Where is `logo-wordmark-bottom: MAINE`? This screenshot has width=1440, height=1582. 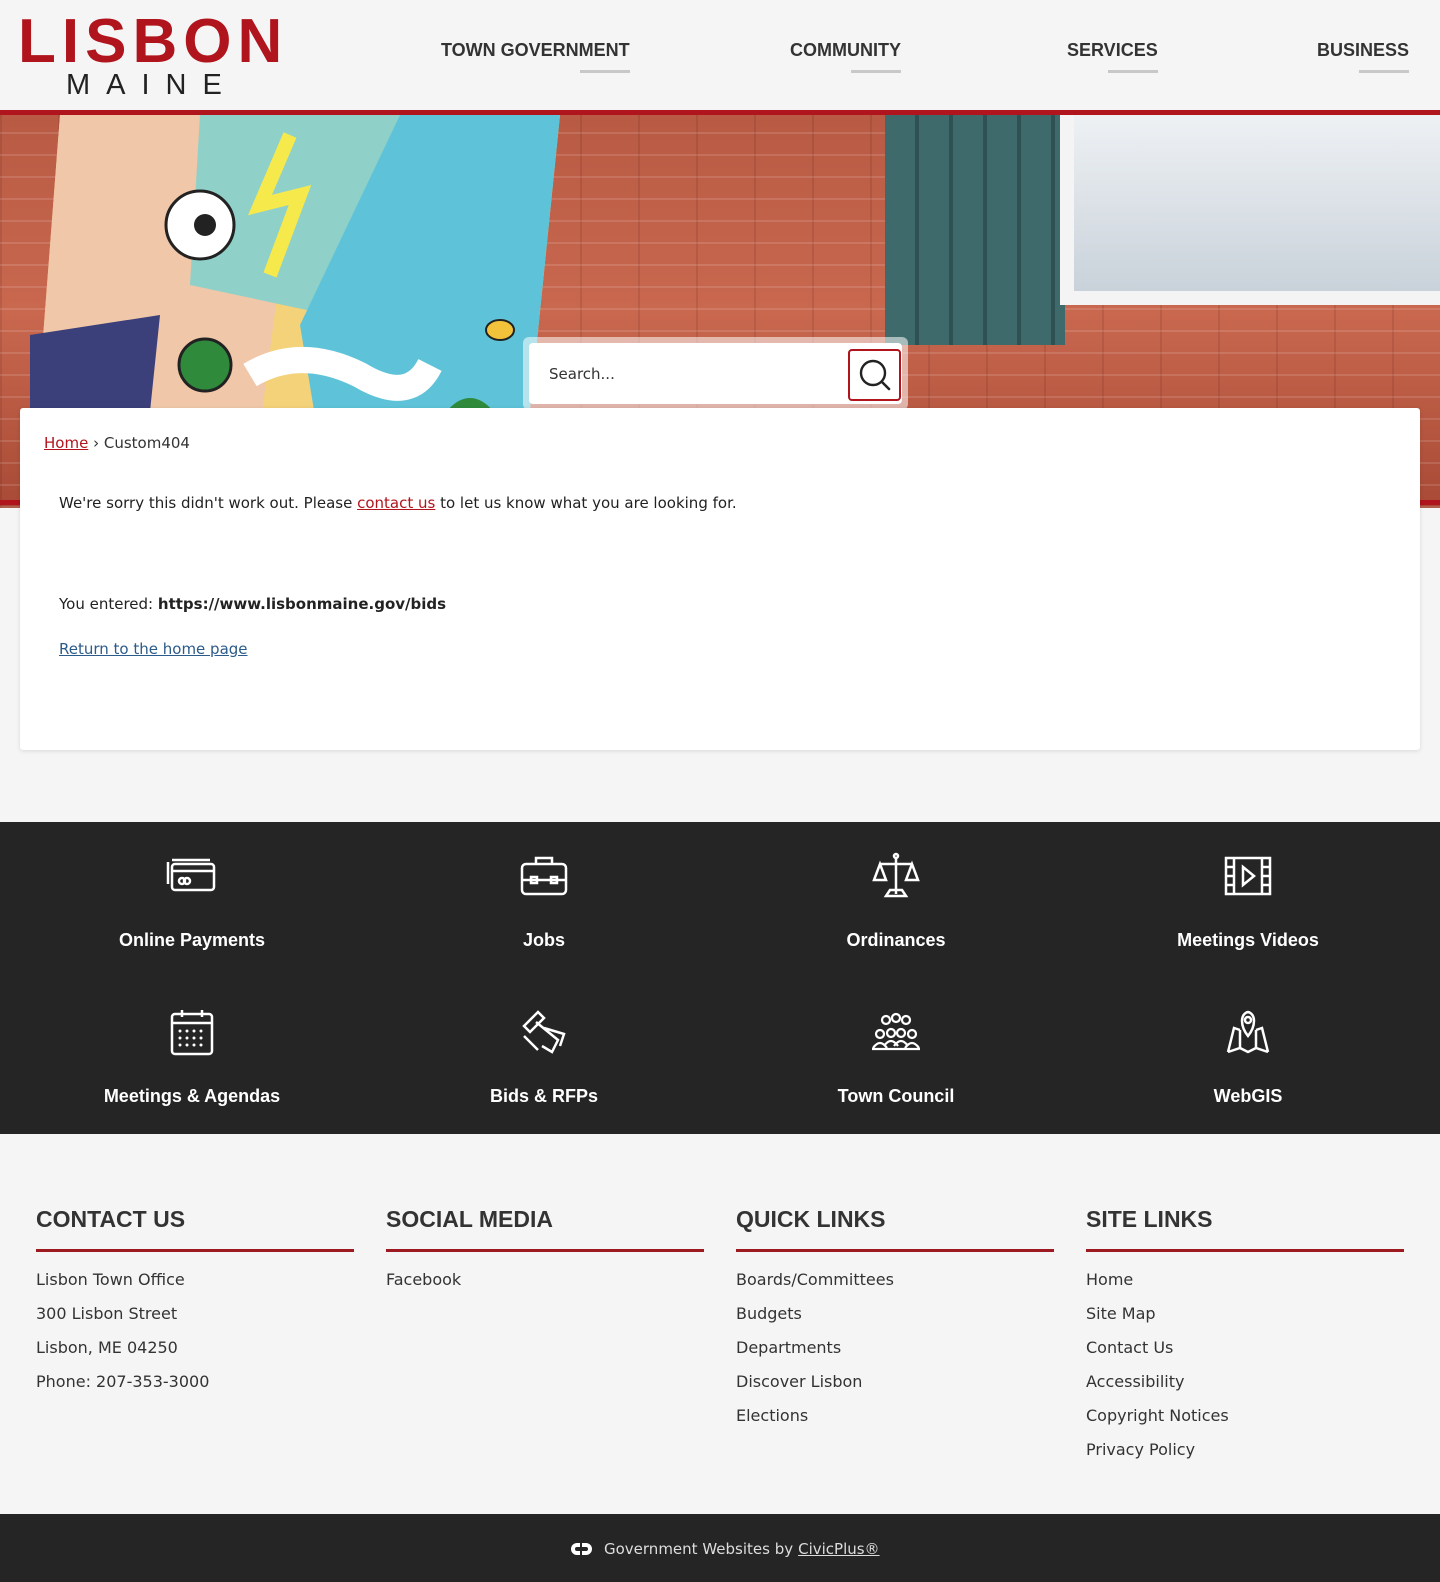 logo-wordmark-bottom: MAINE is located at coordinates (152, 85).